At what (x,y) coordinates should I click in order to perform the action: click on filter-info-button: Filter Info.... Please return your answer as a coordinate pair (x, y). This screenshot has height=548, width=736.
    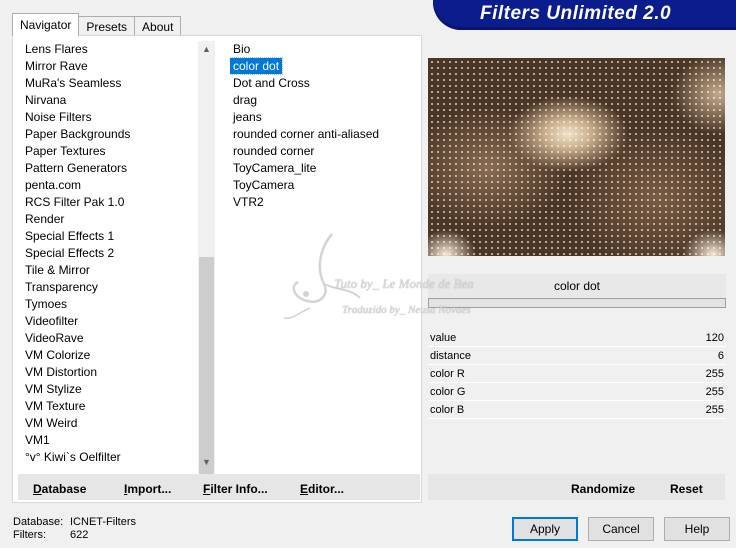
    Looking at the image, I should click on (235, 489).